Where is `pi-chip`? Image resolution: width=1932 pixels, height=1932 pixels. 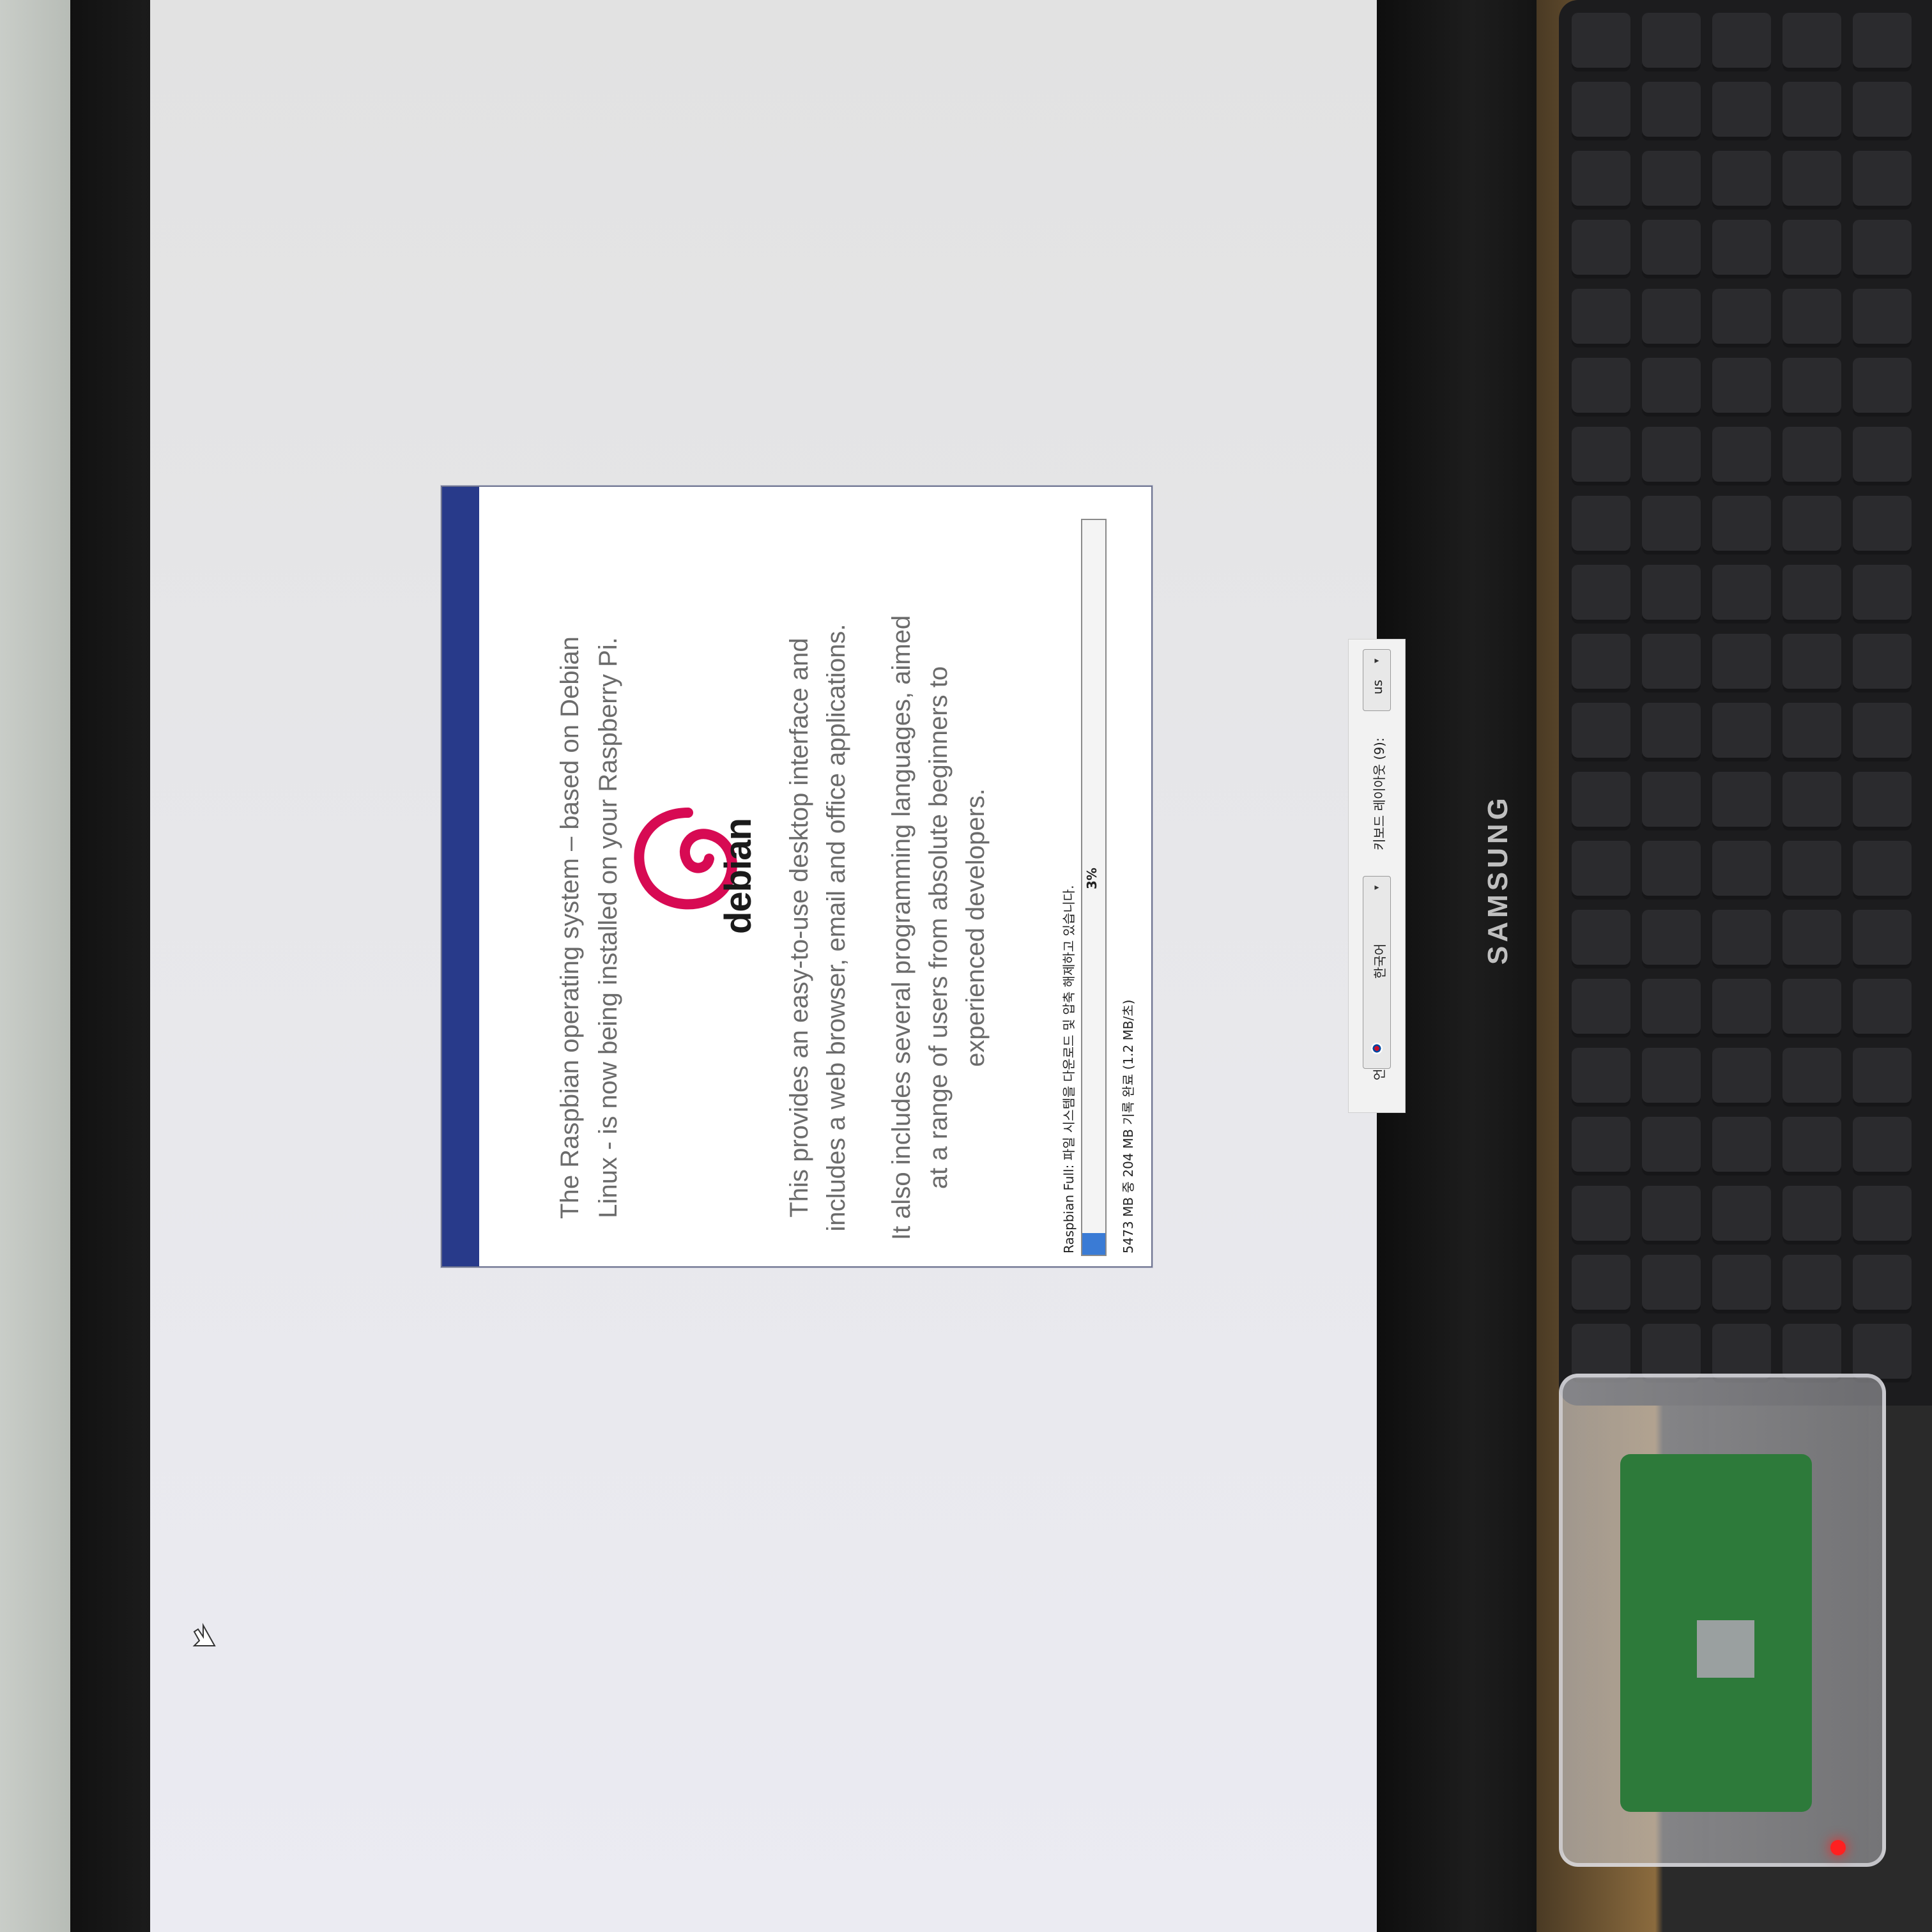
pi-chip is located at coordinates (1725, 1649).